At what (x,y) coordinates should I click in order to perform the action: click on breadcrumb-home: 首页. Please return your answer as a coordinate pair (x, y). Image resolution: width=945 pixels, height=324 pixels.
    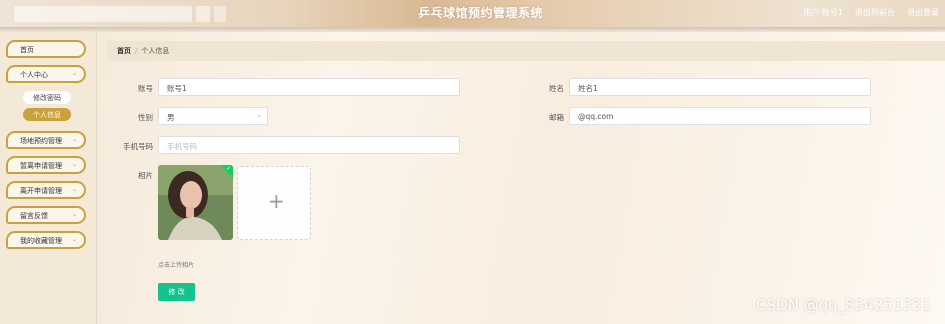
    Looking at the image, I should click on (124, 51).